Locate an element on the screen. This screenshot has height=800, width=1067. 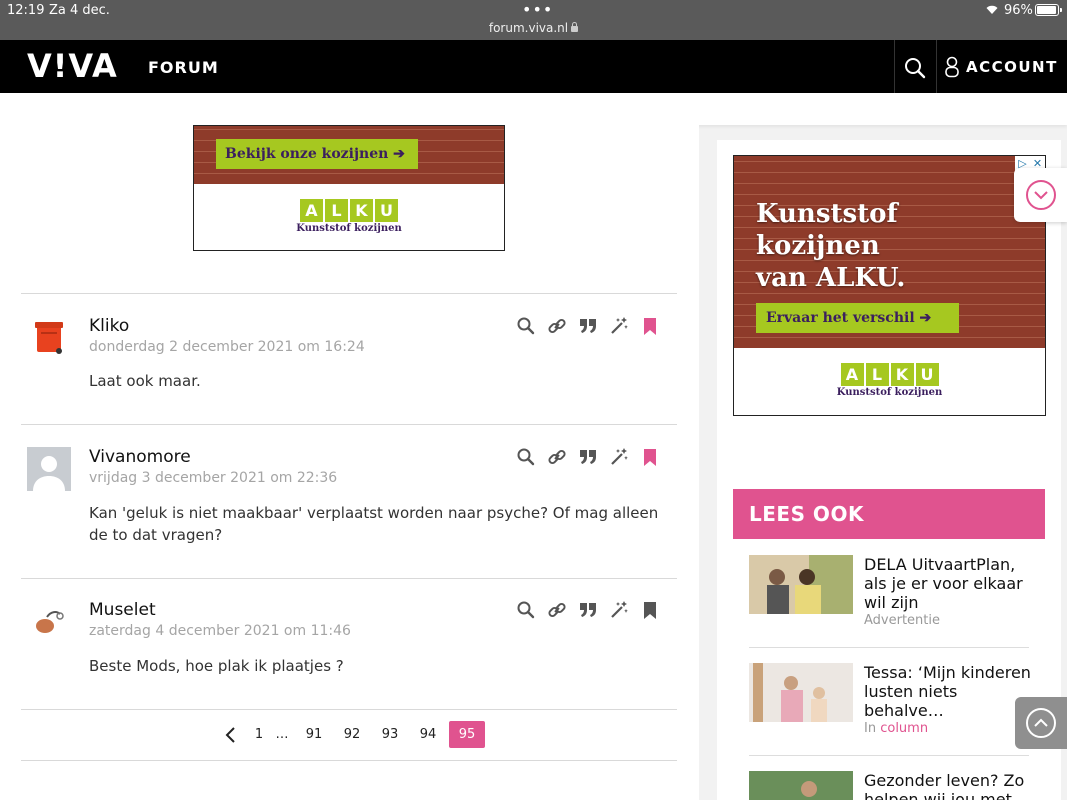
account-label: ACCOUNT is located at coordinates (1012, 67).